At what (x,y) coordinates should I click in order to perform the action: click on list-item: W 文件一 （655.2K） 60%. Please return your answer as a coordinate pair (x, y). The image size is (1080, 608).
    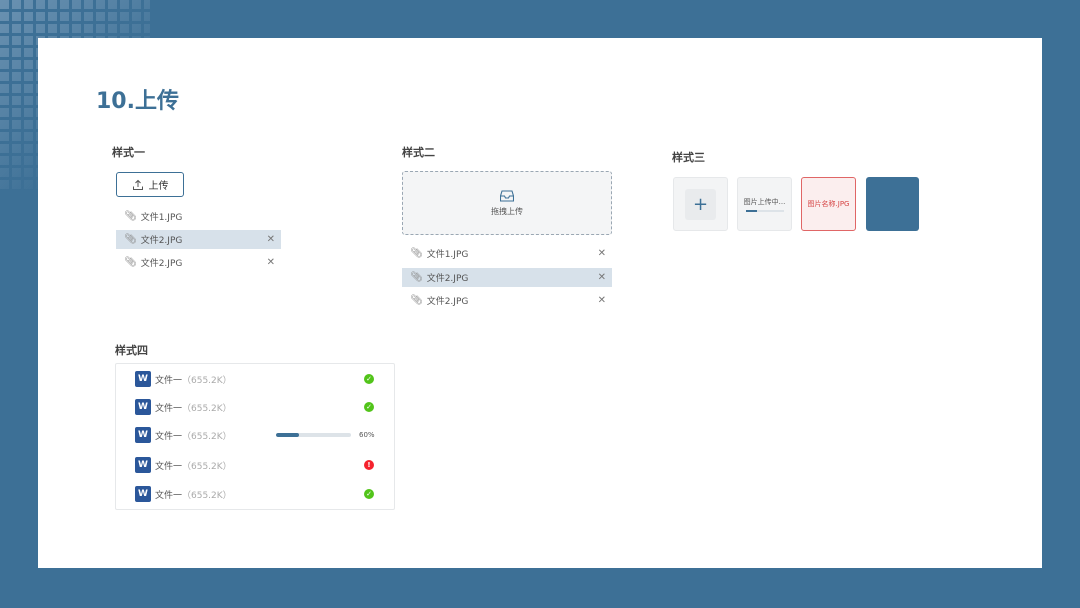
    Looking at the image, I should click on (255, 435).